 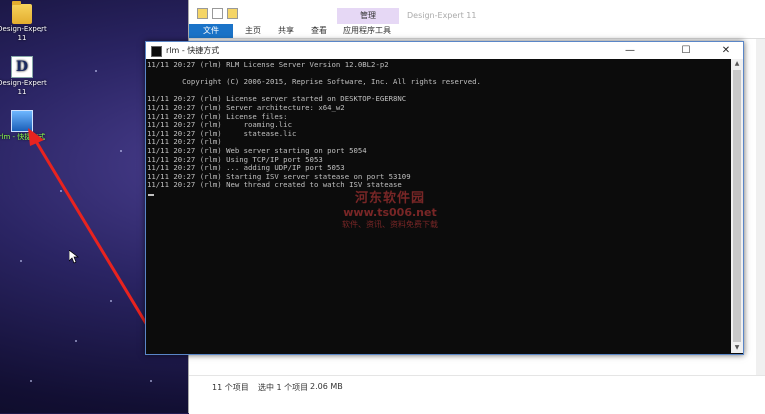 What do you see at coordinates (253, 31) in the screenshot?
I see `tab-home: 主页` at bounding box center [253, 31].